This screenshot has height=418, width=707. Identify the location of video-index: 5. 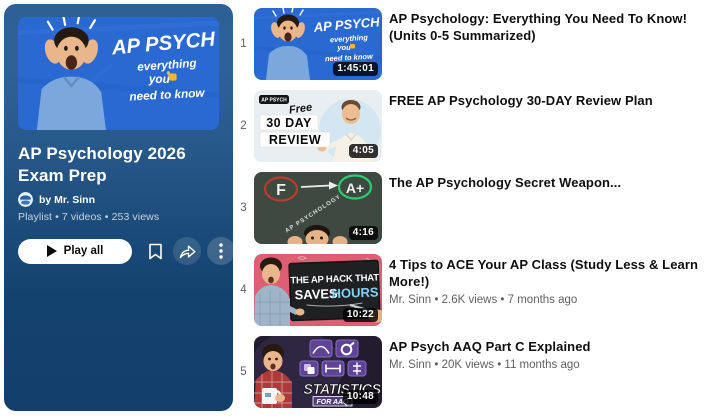
(243, 372).